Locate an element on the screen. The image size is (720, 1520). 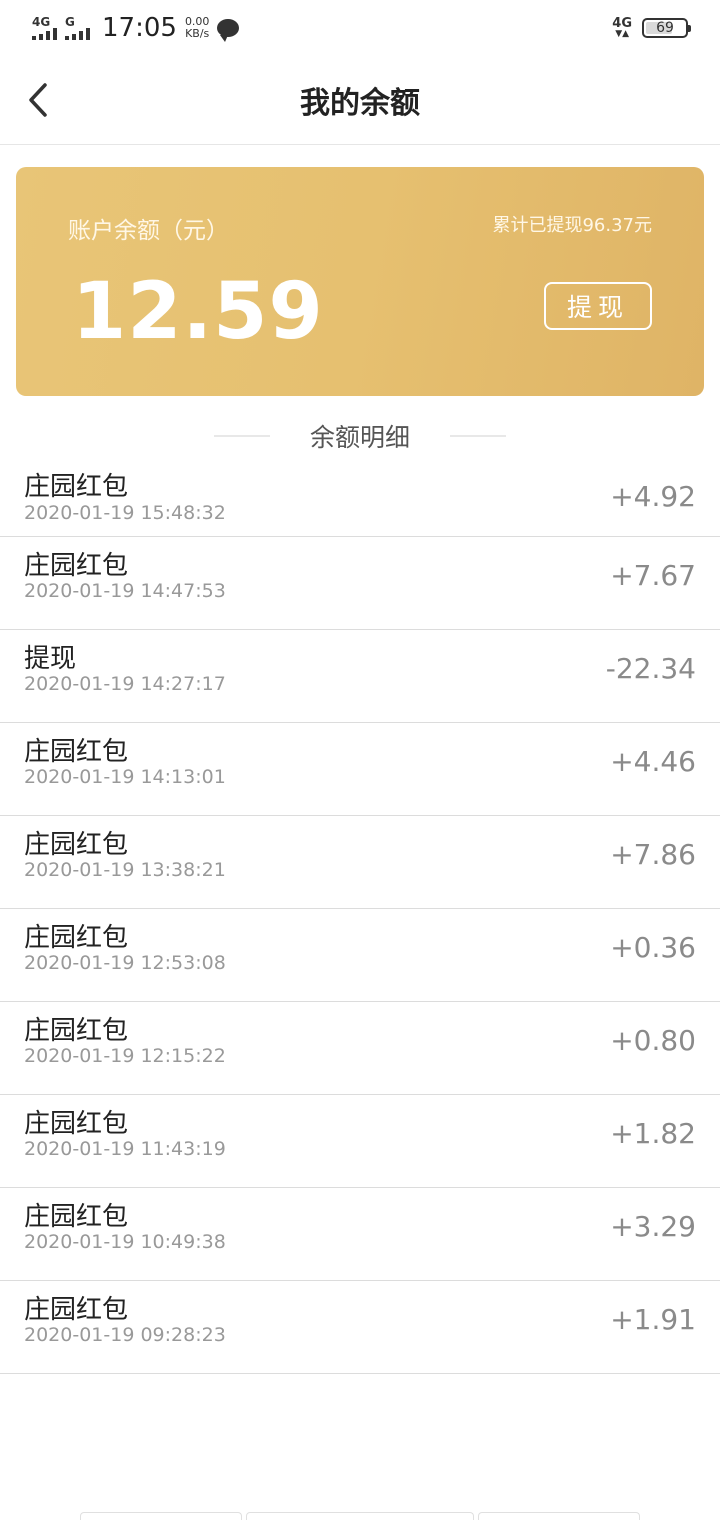
withdraw-button: 提现 is located at coordinates (598, 306).